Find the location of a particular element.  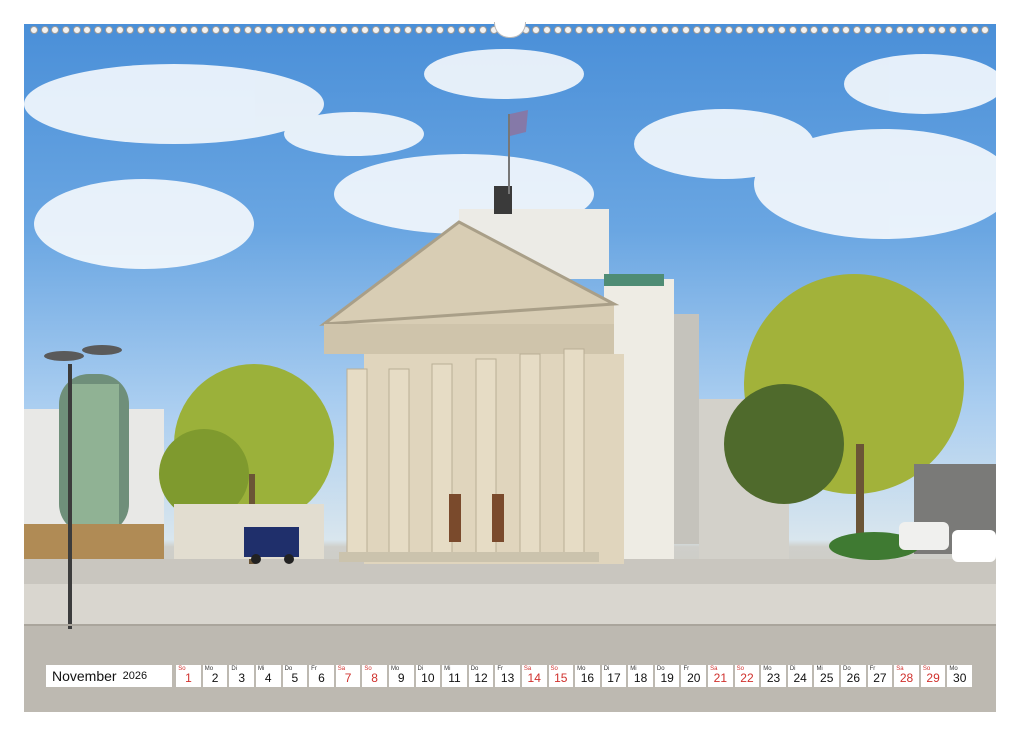

day-number: 8 is located at coordinates (374, 678).